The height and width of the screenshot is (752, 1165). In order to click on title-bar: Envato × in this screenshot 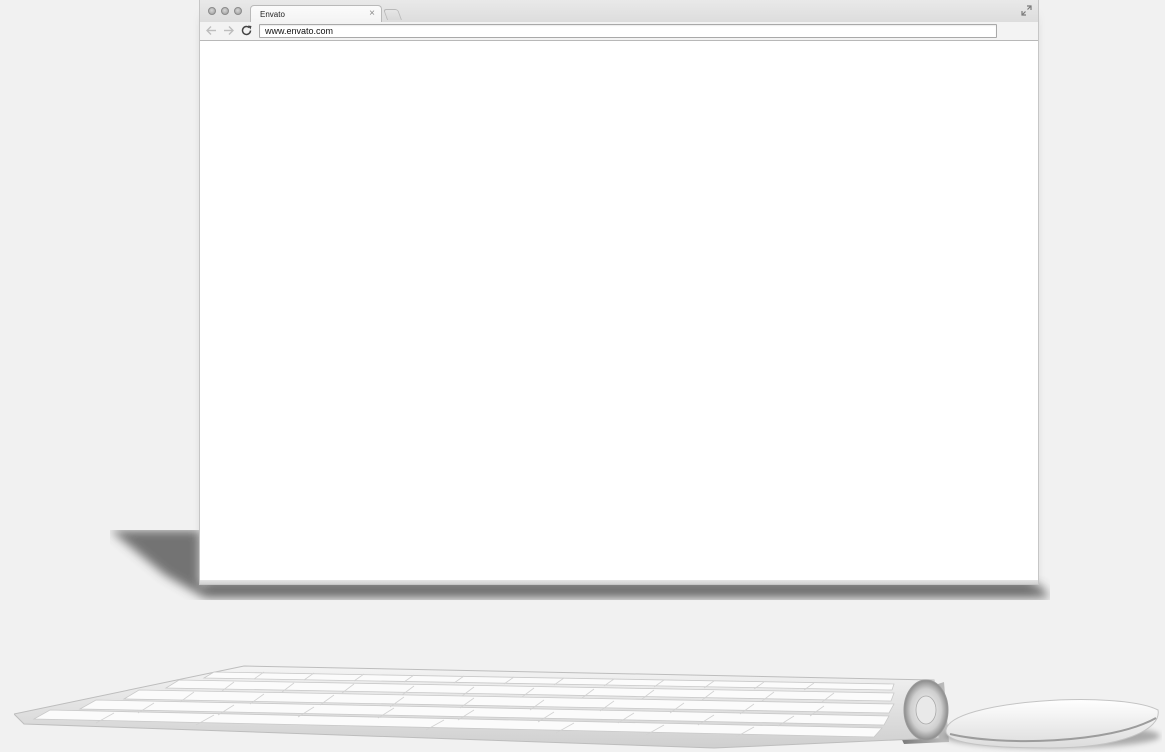, I will do `click(619, 11)`.